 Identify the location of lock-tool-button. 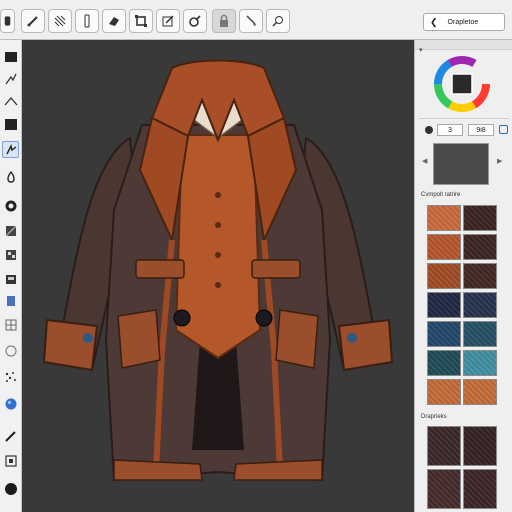
(224, 21).